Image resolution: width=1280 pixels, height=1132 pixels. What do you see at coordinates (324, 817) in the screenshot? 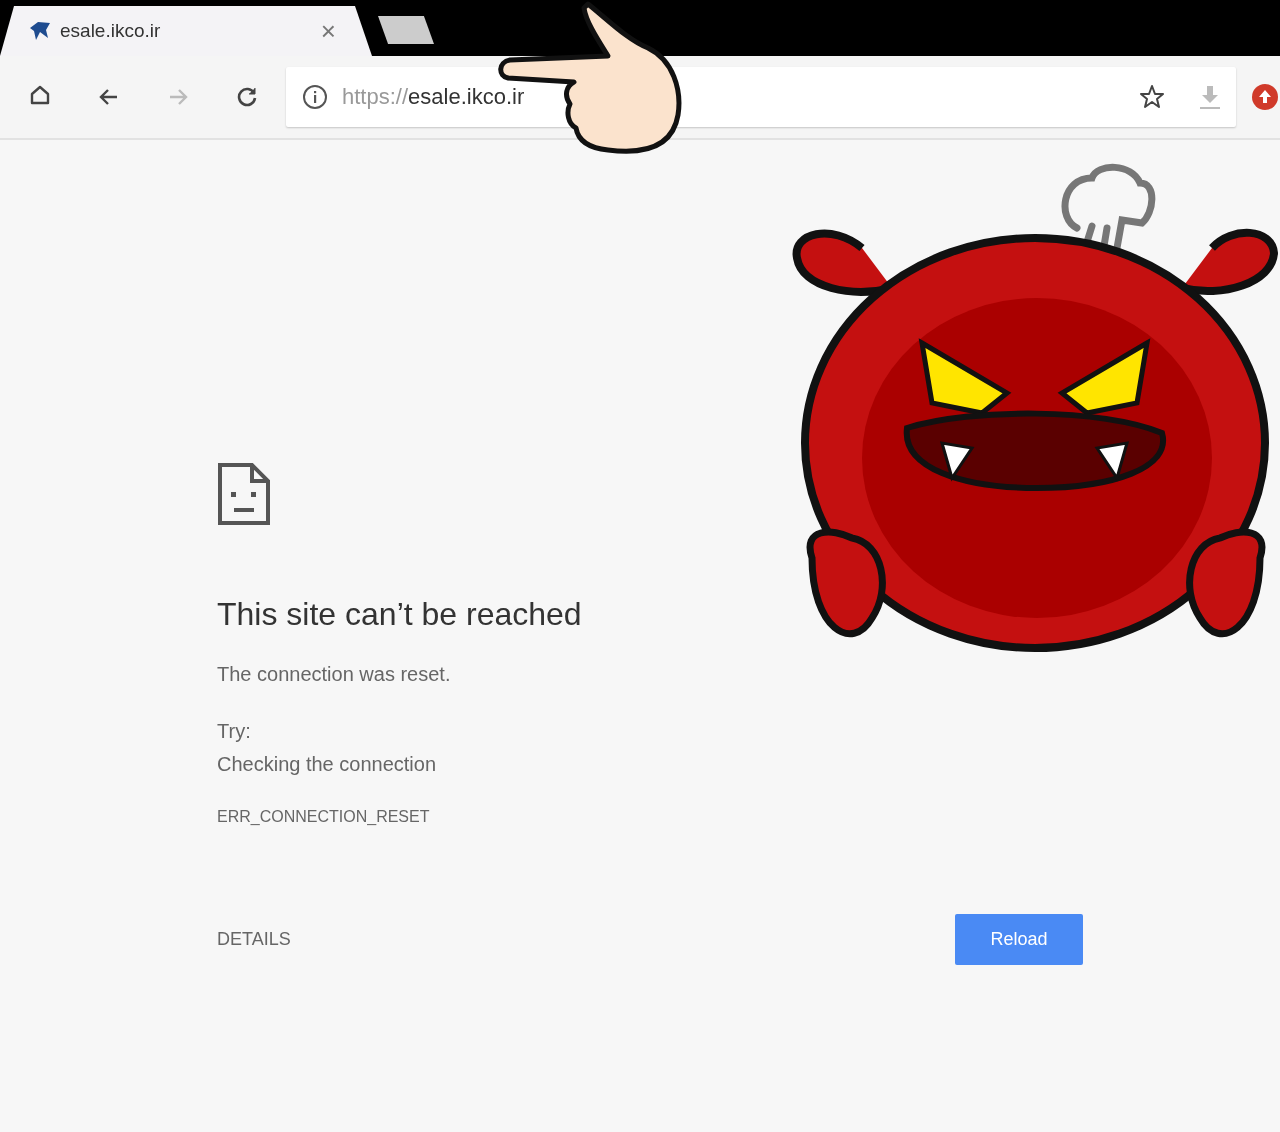
I see `error-code: ERR_CONNECTION_RESET` at bounding box center [324, 817].